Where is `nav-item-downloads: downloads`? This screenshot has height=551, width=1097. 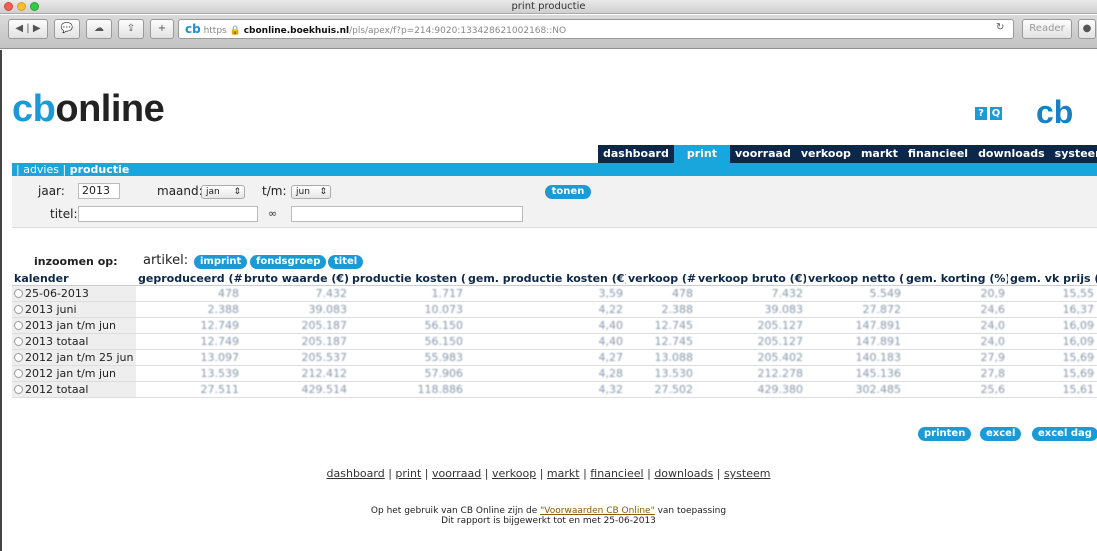
nav-item-downloads: downloads is located at coordinates (1011, 154).